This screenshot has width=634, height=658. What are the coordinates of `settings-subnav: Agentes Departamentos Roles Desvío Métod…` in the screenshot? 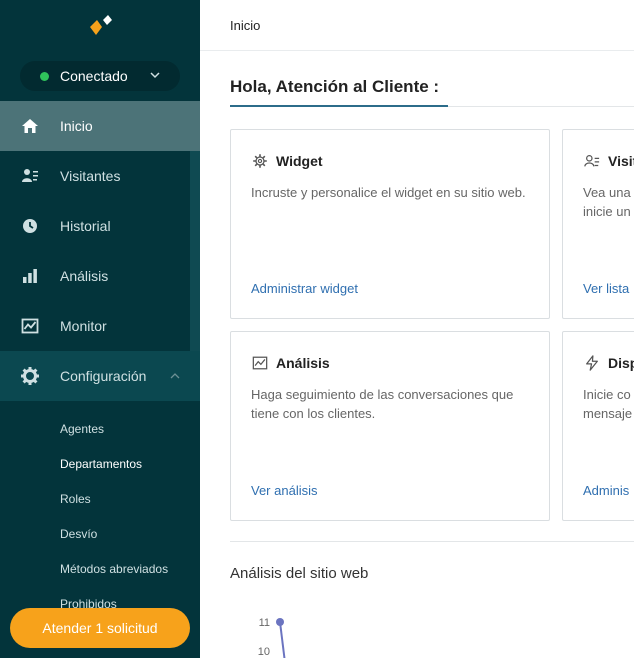 It's located at (100, 516).